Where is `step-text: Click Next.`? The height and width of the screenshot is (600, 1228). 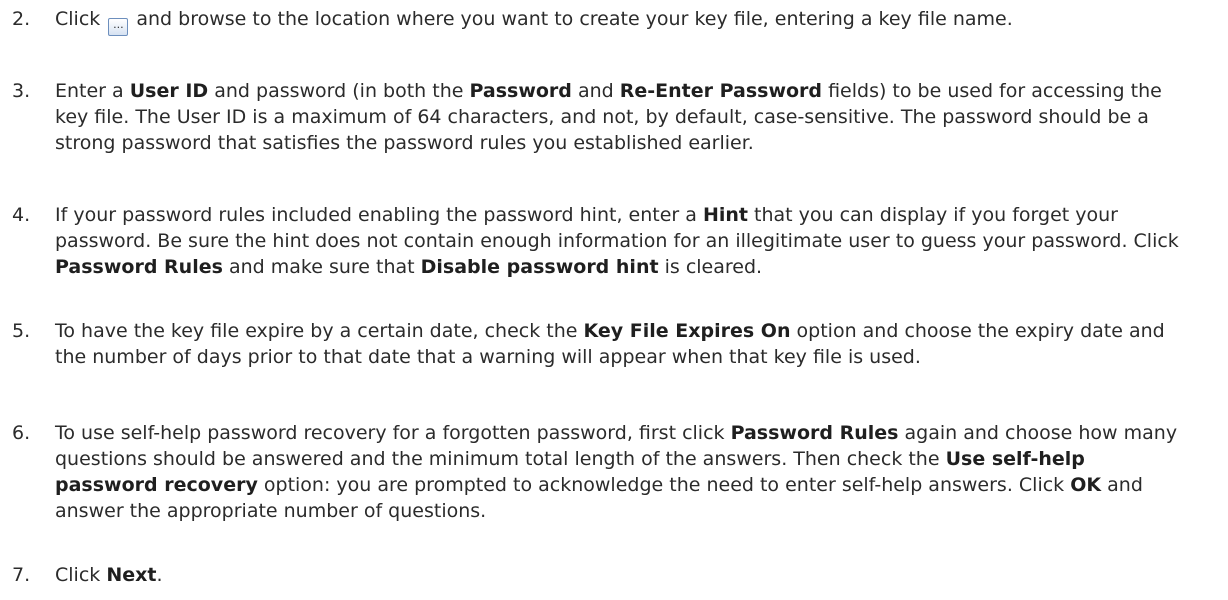 step-text: Click Next. is located at coordinates (619, 575).